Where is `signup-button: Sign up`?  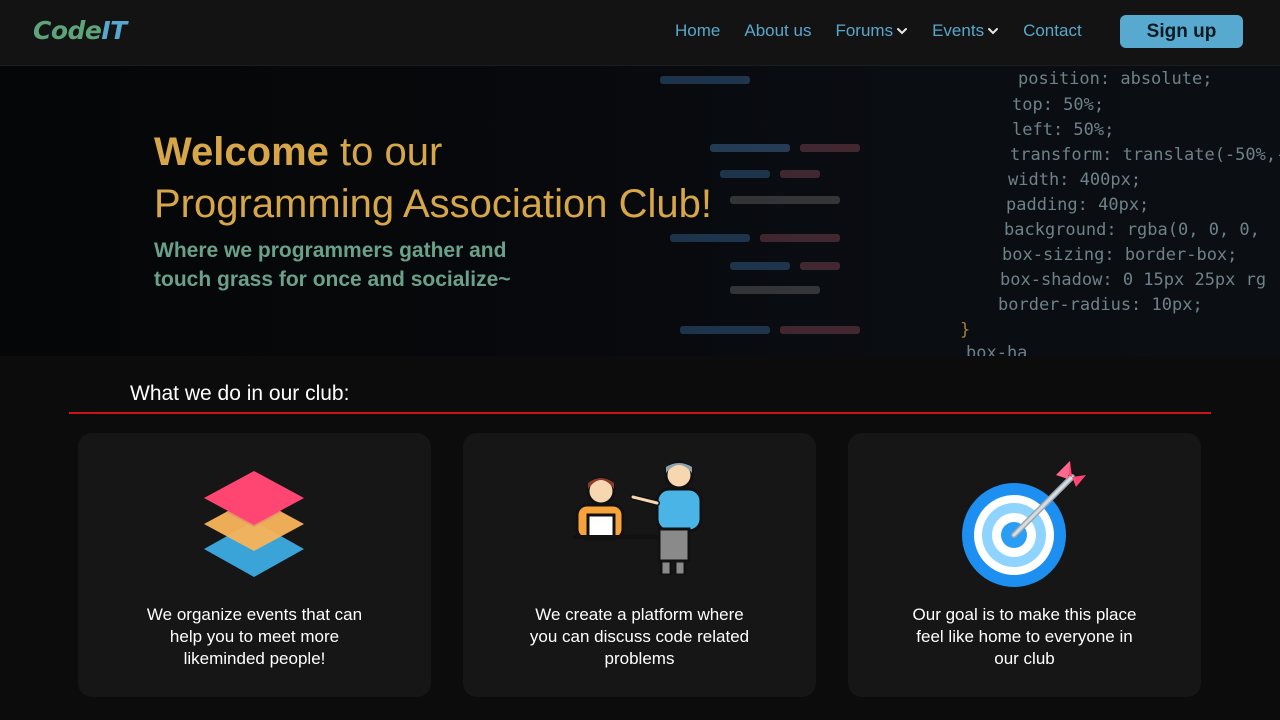
signup-button: Sign up is located at coordinates (1181, 31).